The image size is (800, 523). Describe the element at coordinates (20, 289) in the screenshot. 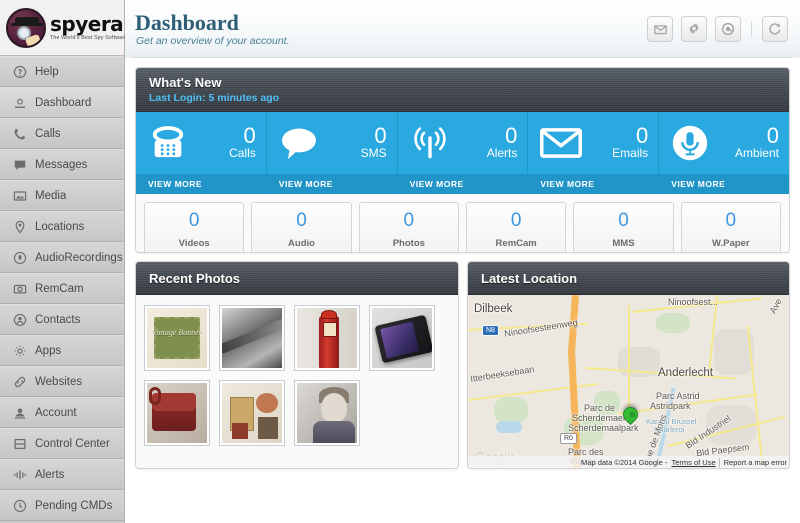

I see `camera-icon` at that location.